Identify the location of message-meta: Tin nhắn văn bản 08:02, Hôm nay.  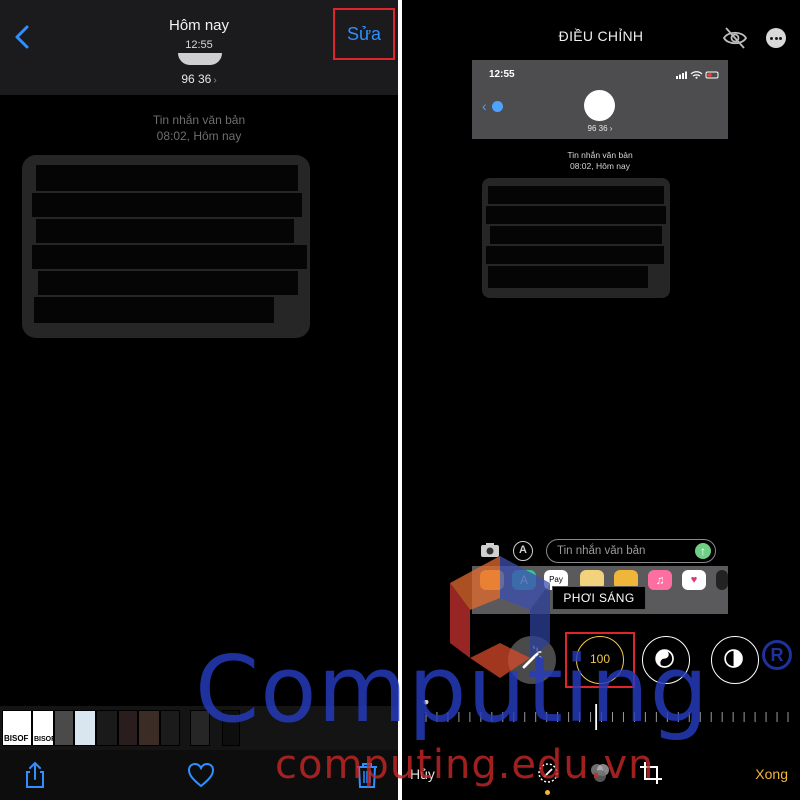
(199, 128).